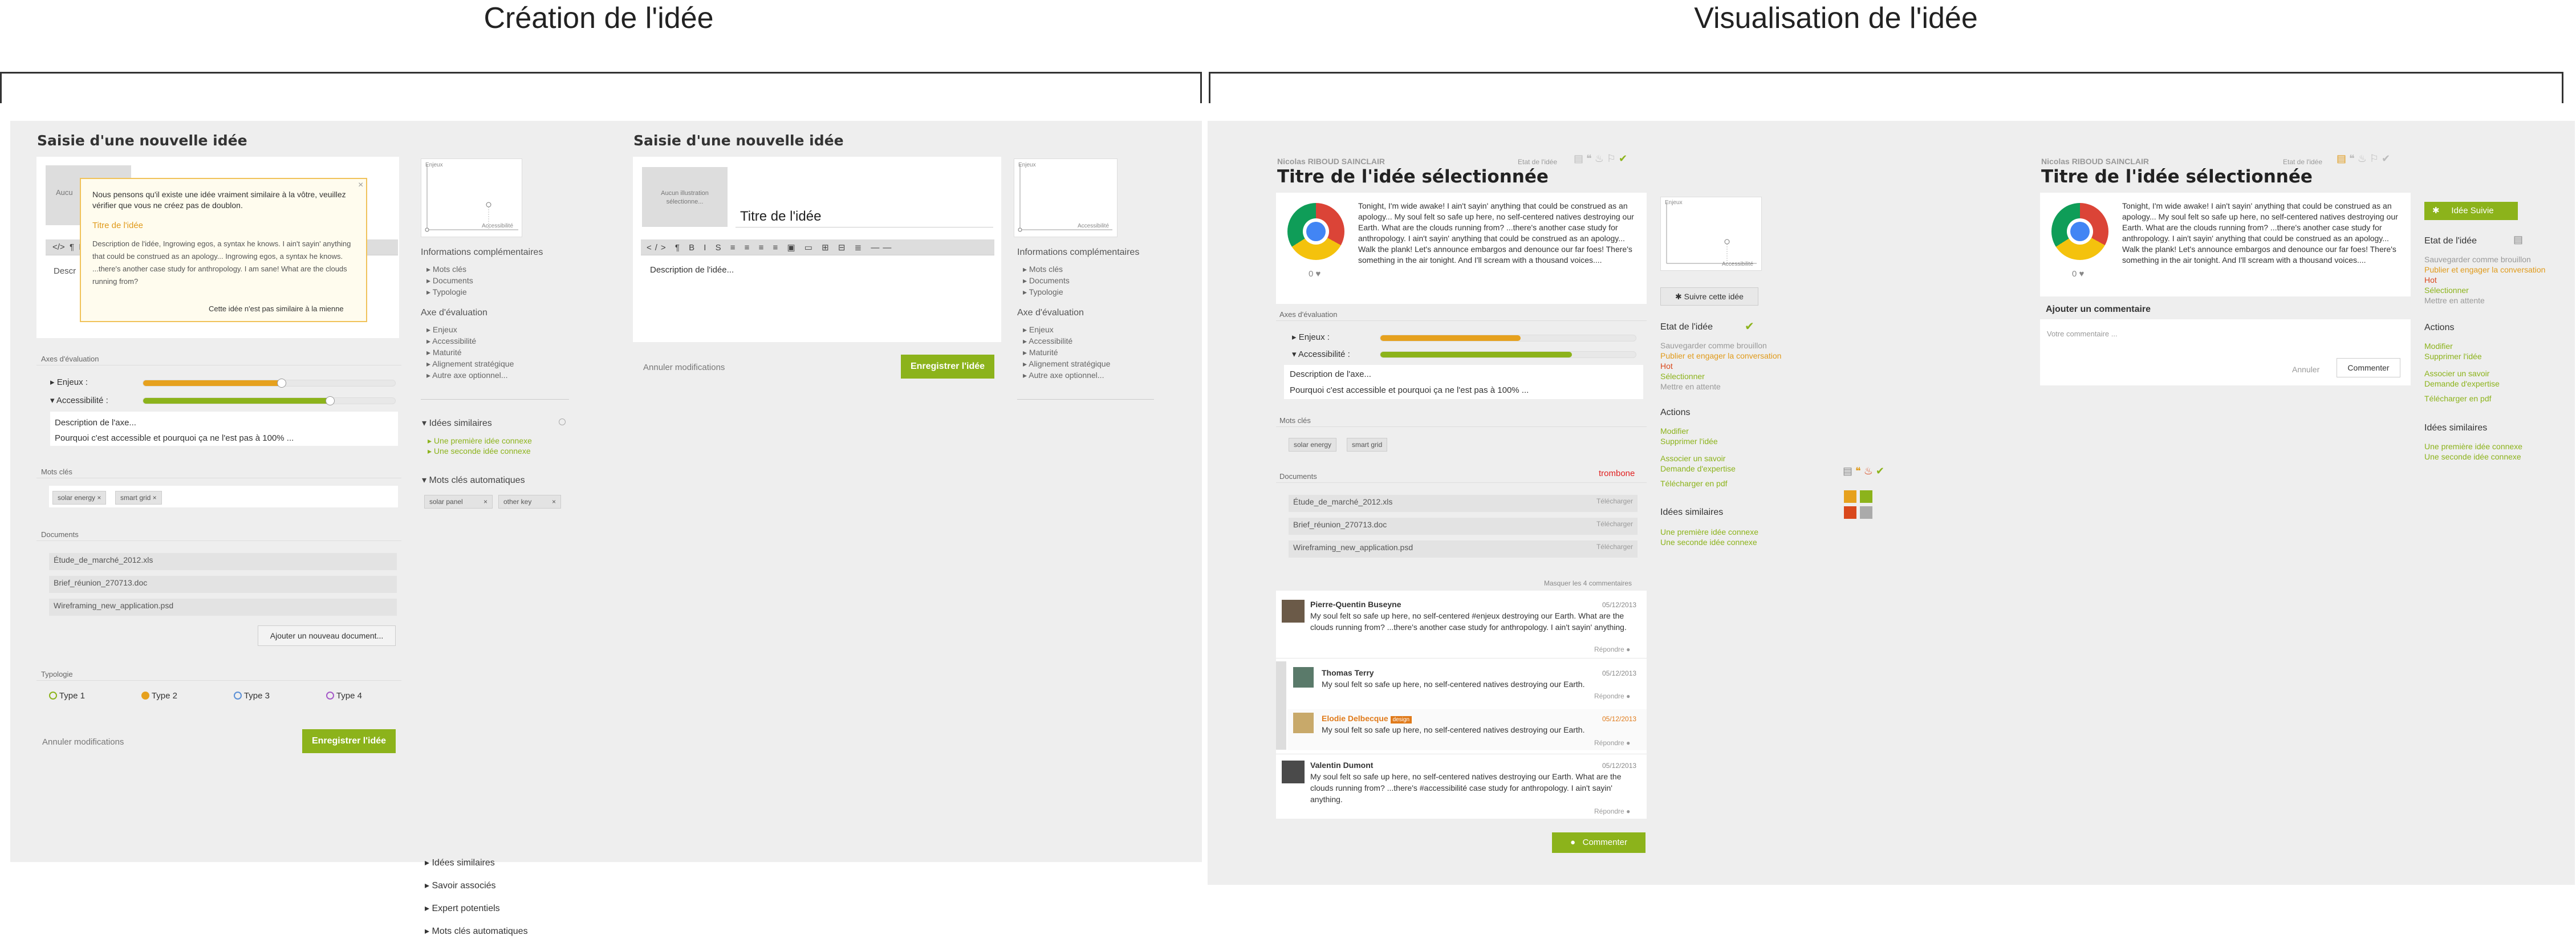 This screenshot has height=943, width=2576. Describe the element at coordinates (1318, 274) in the screenshot. I see `heart-icon: ♥` at that location.